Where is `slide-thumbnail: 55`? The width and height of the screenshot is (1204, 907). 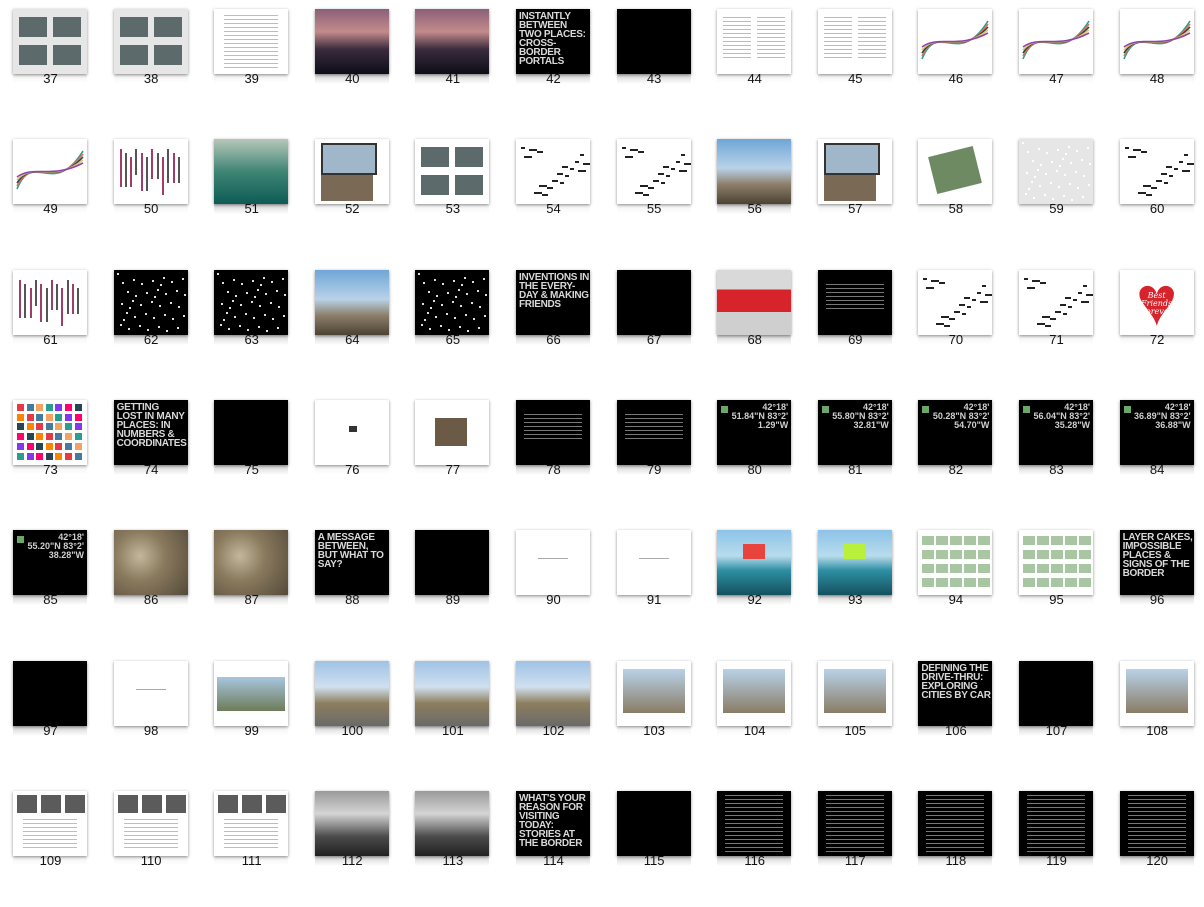 slide-thumbnail: 55 is located at coordinates (654, 192).